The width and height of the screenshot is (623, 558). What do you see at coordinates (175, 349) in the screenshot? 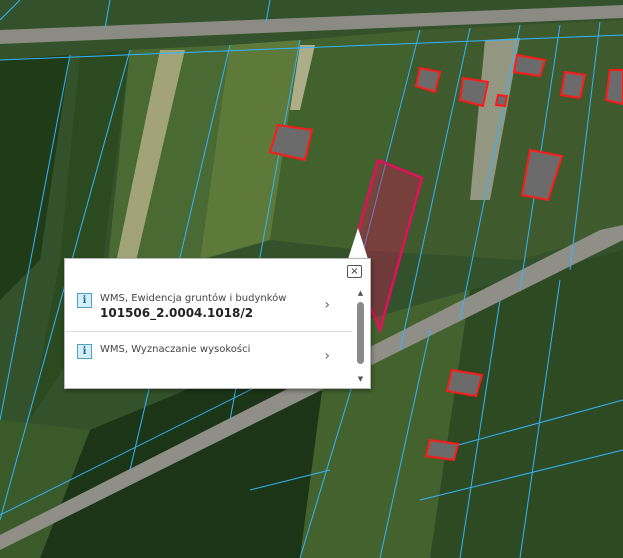
I see `result-title: WMS, Wyznaczanie wysokości` at bounding box center [175, 349].